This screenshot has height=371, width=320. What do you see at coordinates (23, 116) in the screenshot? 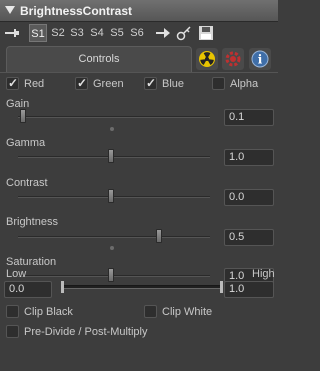
I see `gain-slider-thumb` at bounding box center [23, 116].